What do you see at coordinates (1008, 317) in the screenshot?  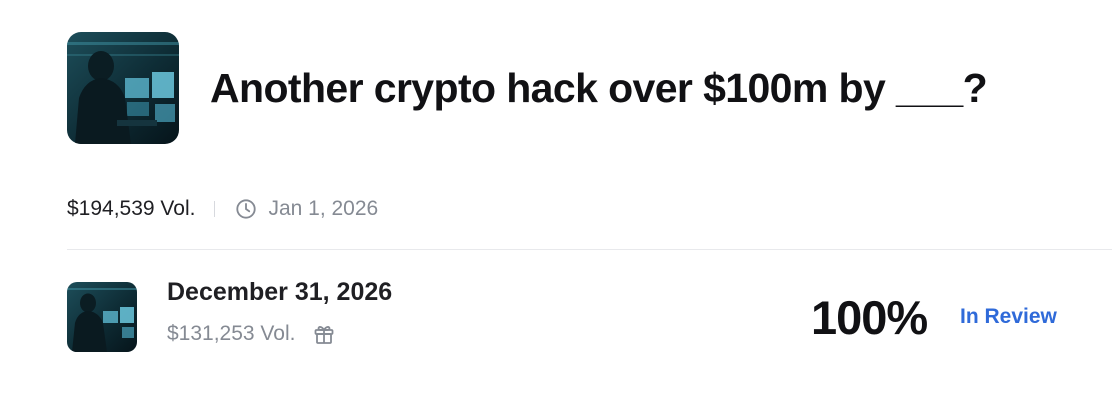 I see `outcome-status: In Review` at bounding box center [1008, 317].